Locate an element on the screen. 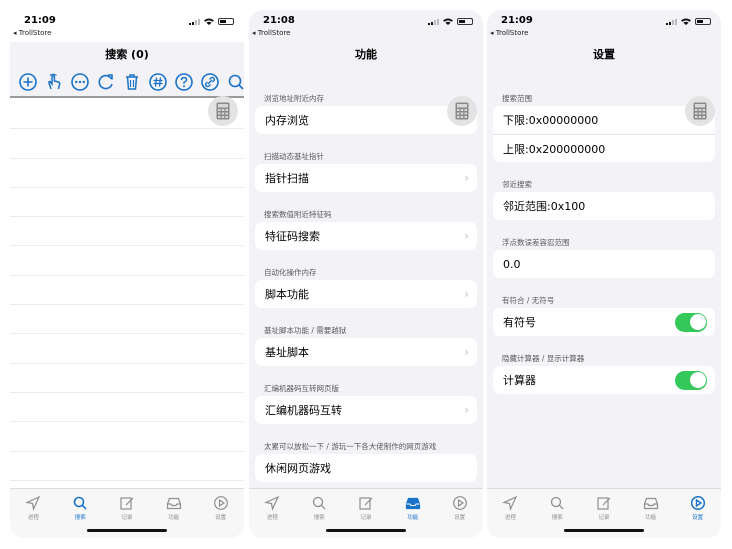  script-function-item: 脚本功能 › is located at coordinates (366, 294).